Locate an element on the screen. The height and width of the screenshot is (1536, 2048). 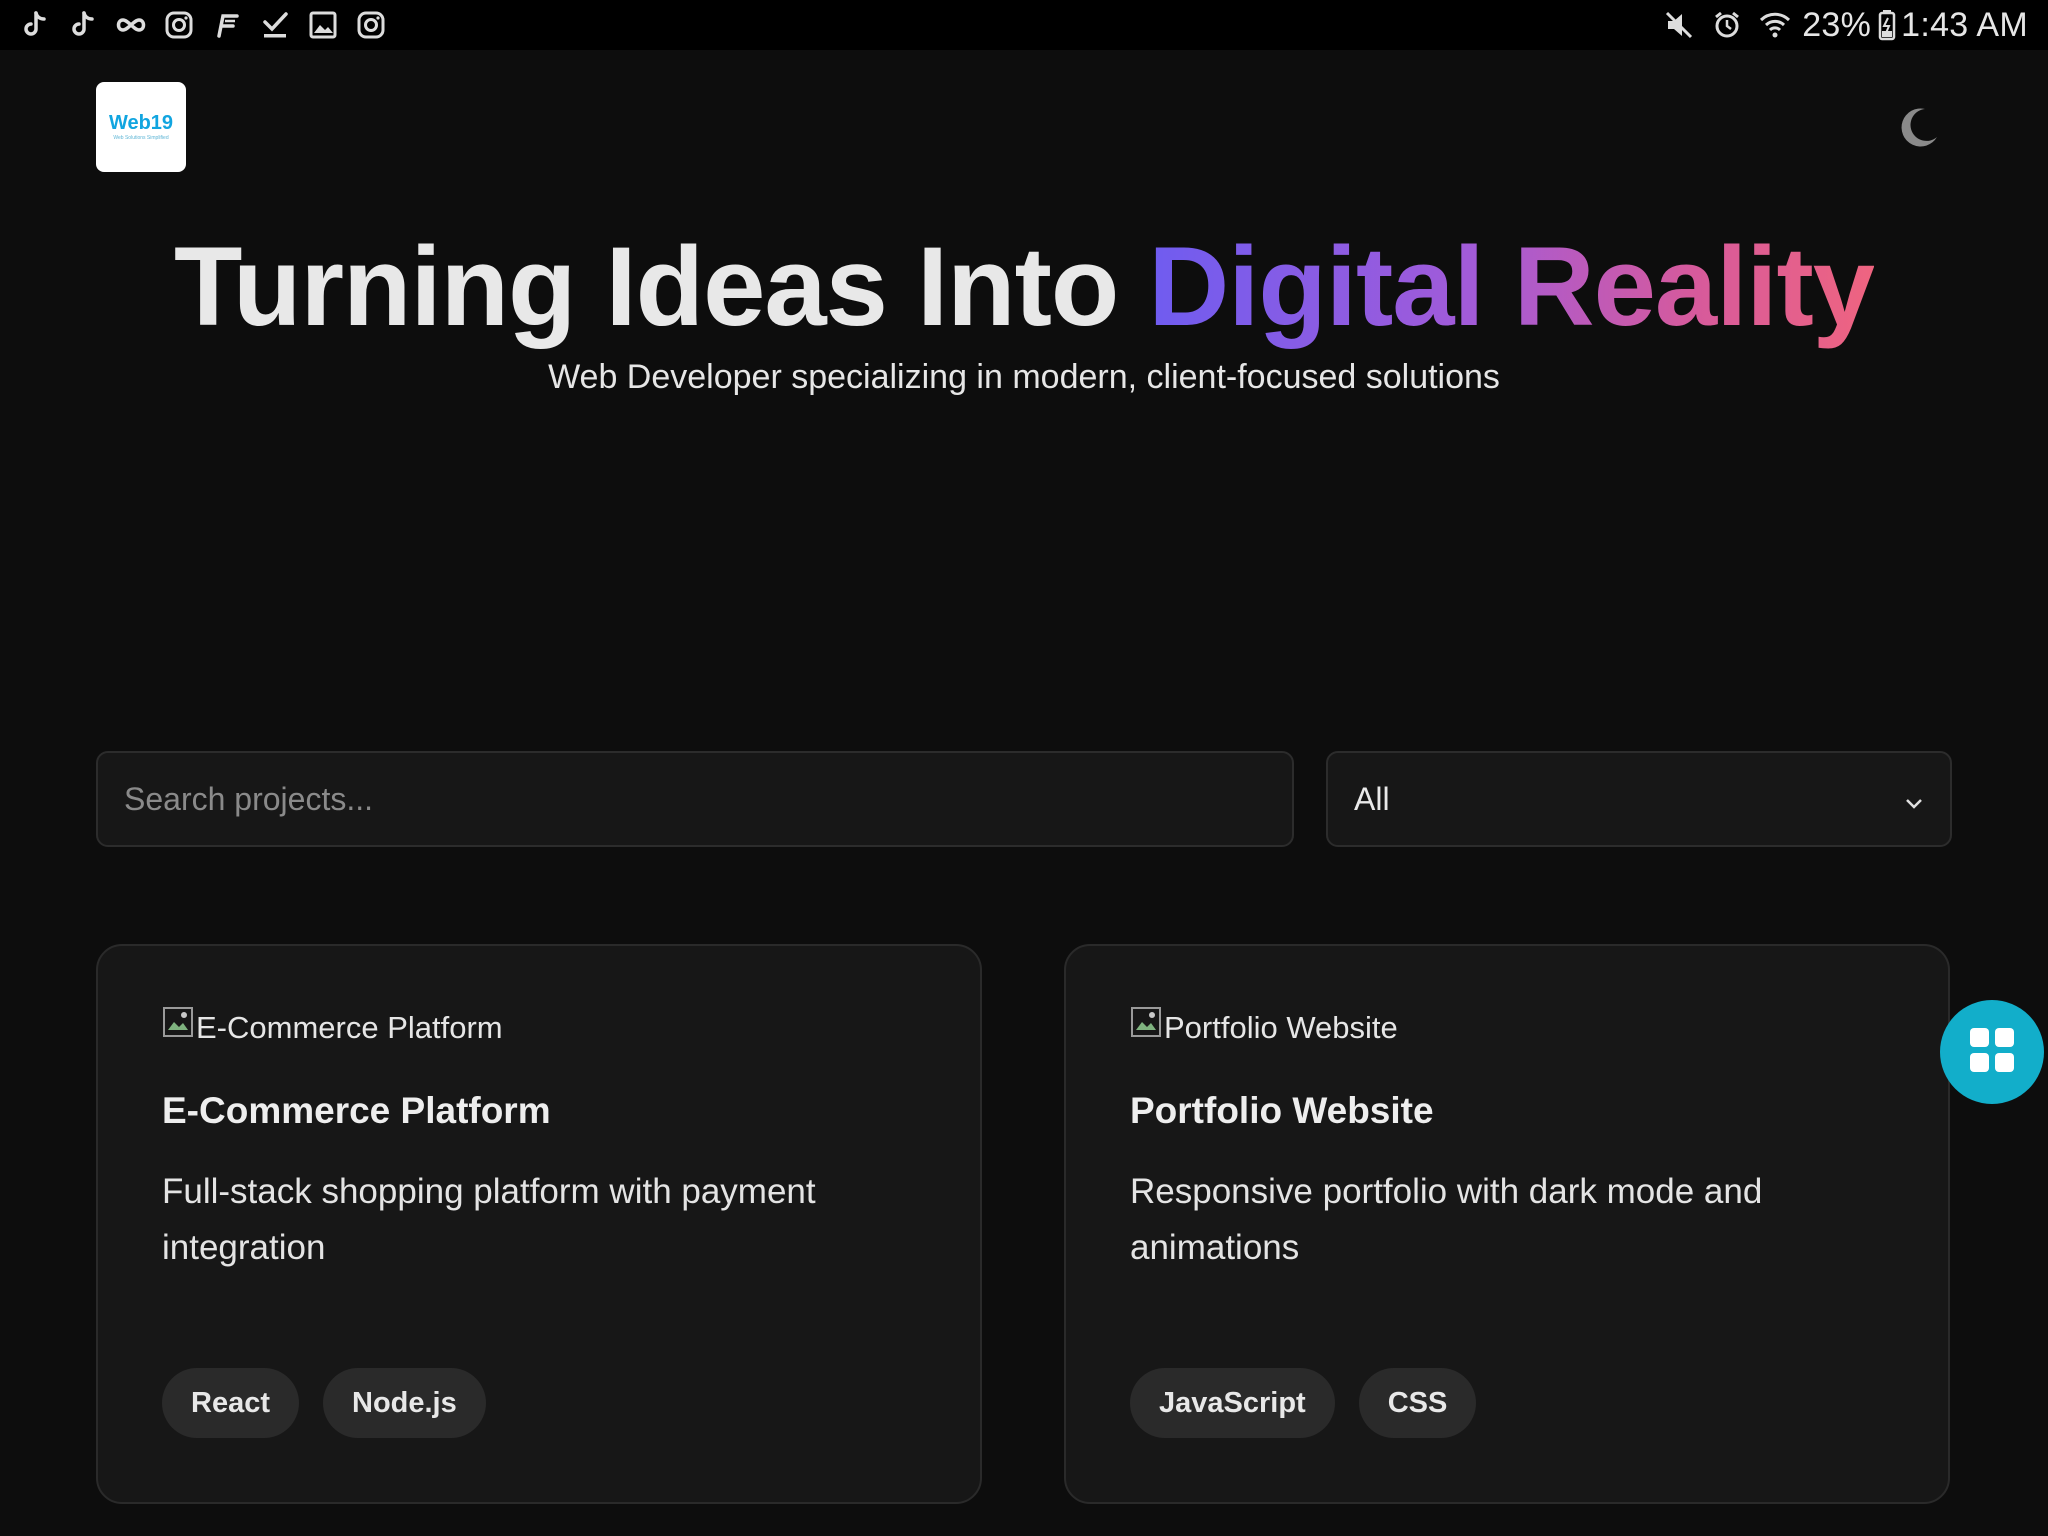
project-tags: JavaScript CSS is located at coordinates (1315, 1403).